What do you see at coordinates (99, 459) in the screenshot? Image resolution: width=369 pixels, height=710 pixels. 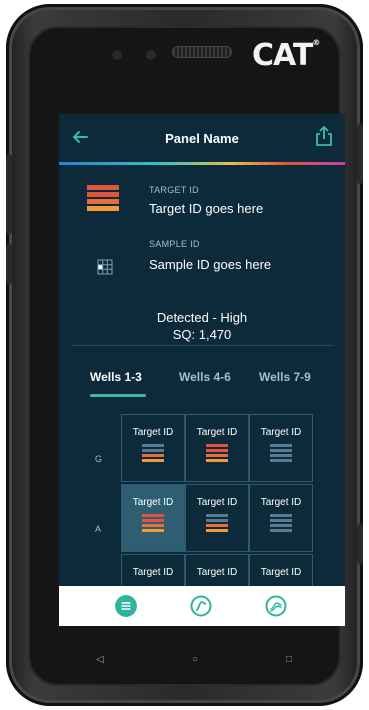 I see `row-label-g: G` at bounding box center [99, 459].